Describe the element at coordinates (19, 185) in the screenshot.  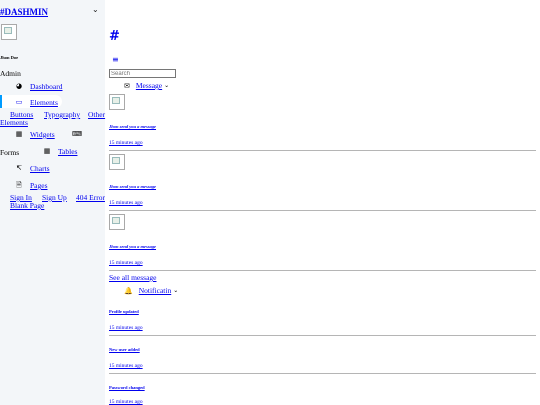
I see `file-icon: 🗎` at that location.